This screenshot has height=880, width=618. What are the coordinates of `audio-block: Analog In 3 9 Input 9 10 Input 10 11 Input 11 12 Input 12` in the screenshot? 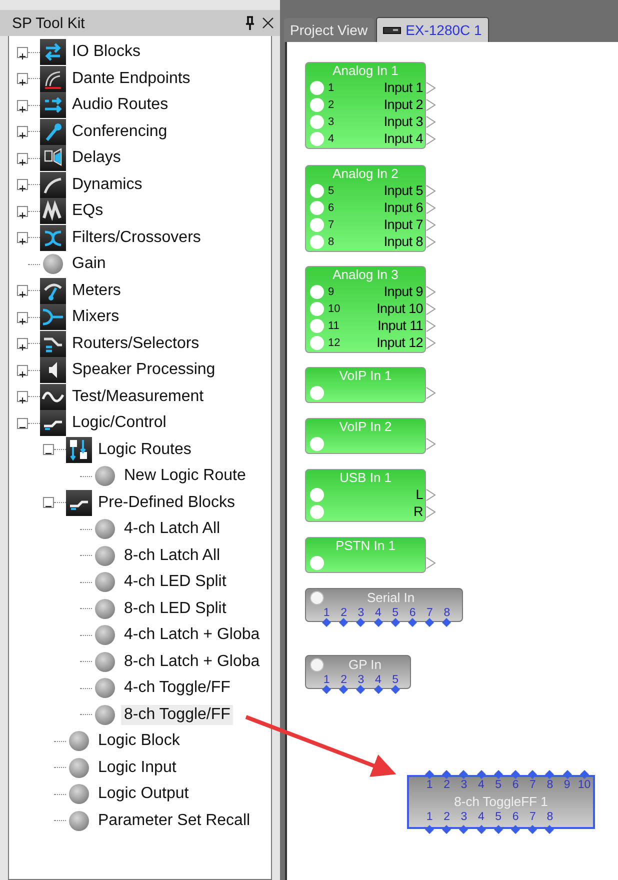 It's located at (365, 309).